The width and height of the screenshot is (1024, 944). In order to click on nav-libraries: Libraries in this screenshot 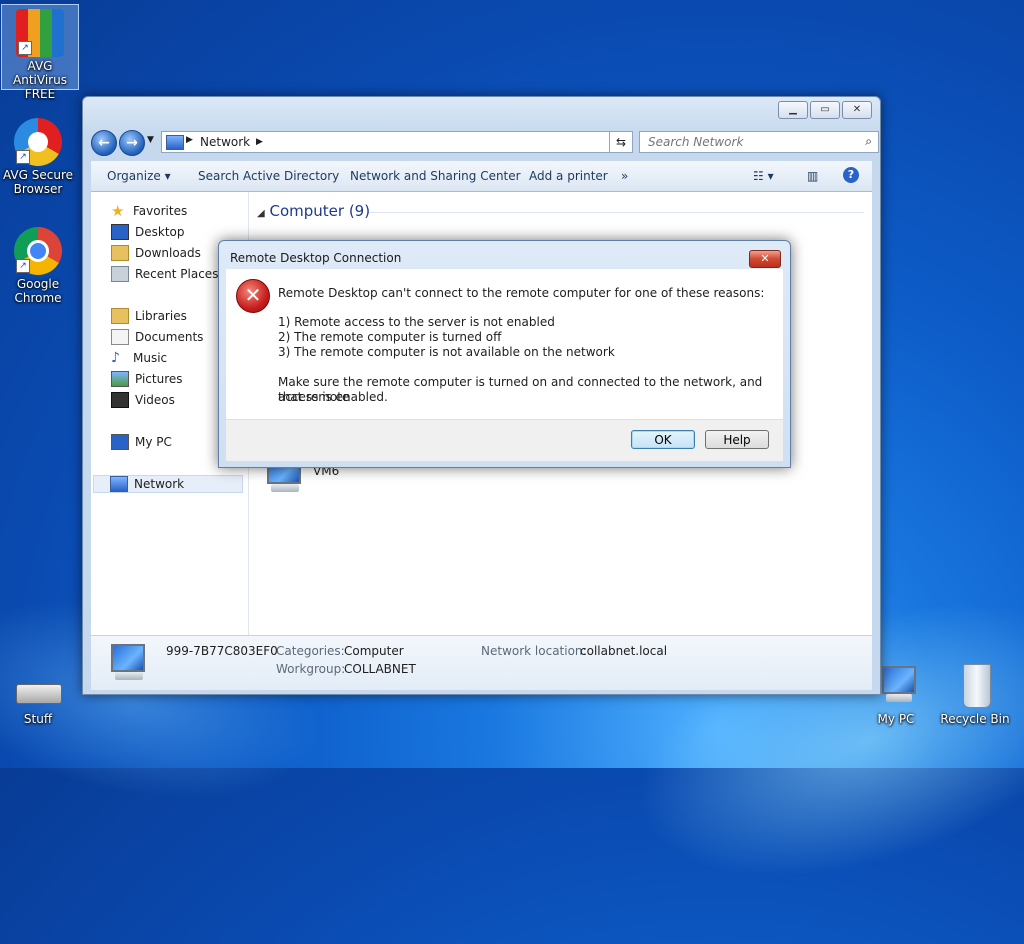, I will do `click(149, 316)`.